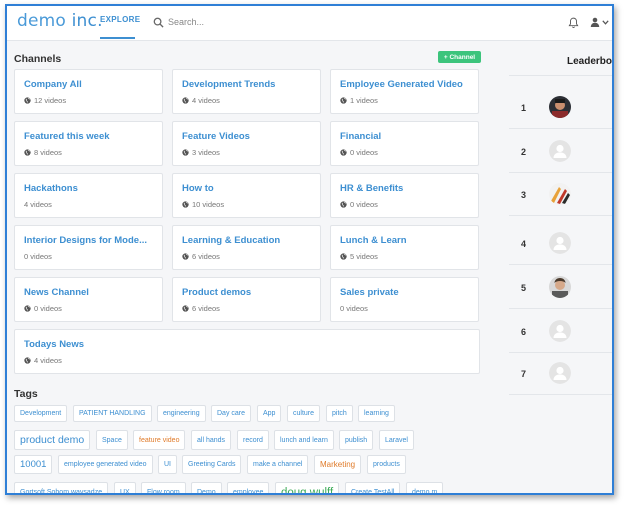 The image size is (624, 505). Describe the element at coordinates (159, 440) in the screenshot. I see `tag-chip: feature video` at that location.